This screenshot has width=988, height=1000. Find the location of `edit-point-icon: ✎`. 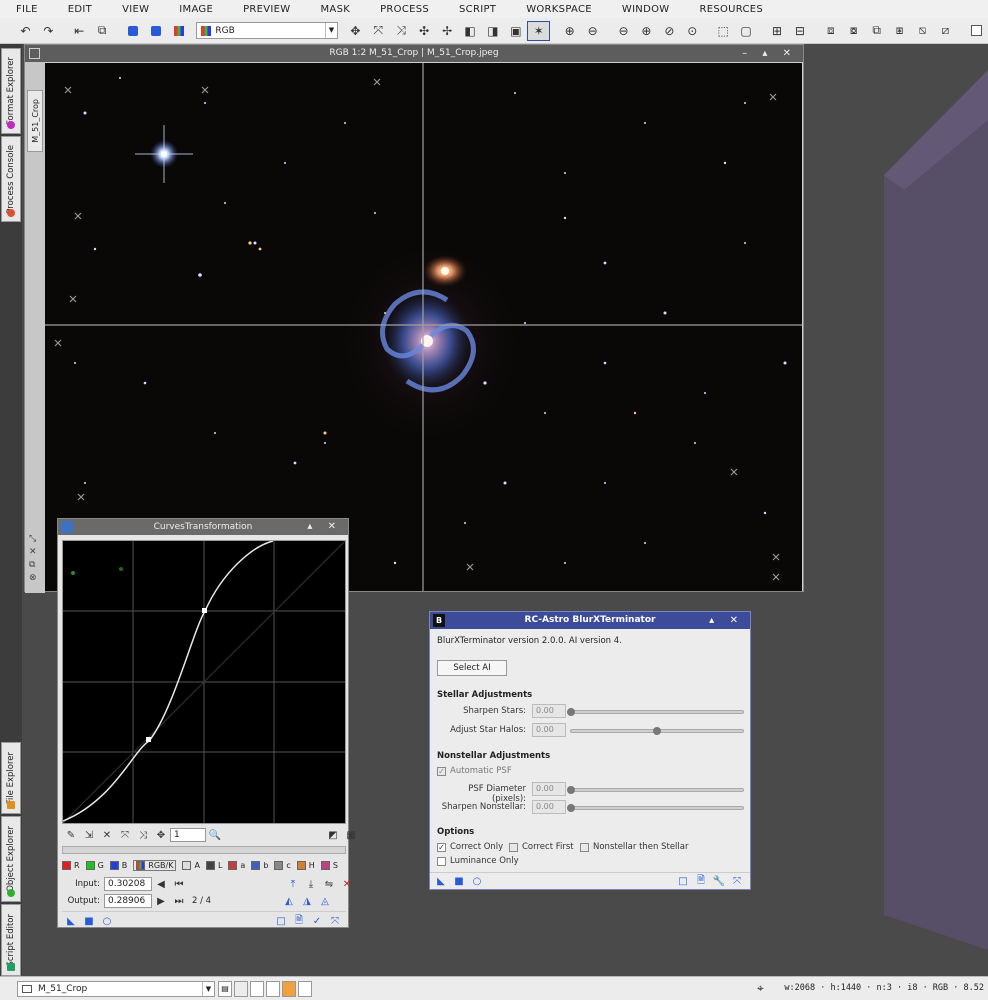

edit-point-icon: ✎ is located at coordinates (71, 835).